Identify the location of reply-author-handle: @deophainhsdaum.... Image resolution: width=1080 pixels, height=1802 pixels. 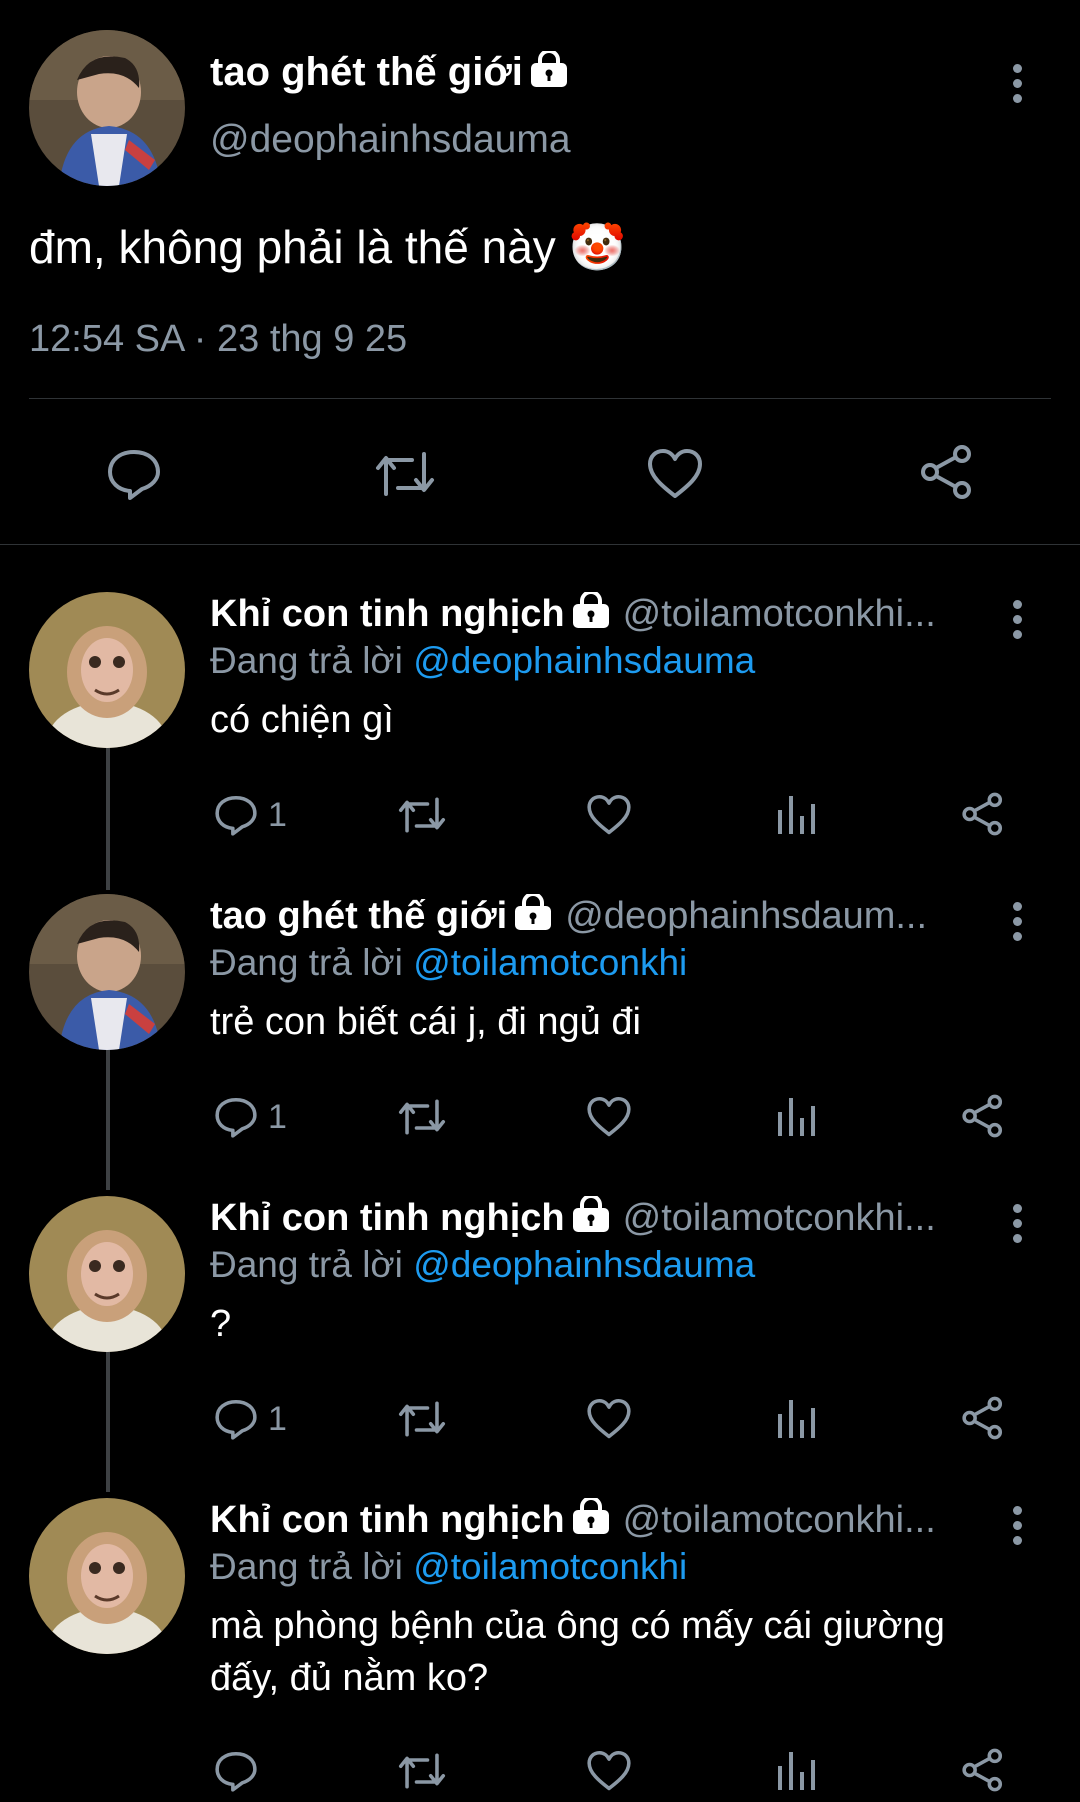
(746, 916).